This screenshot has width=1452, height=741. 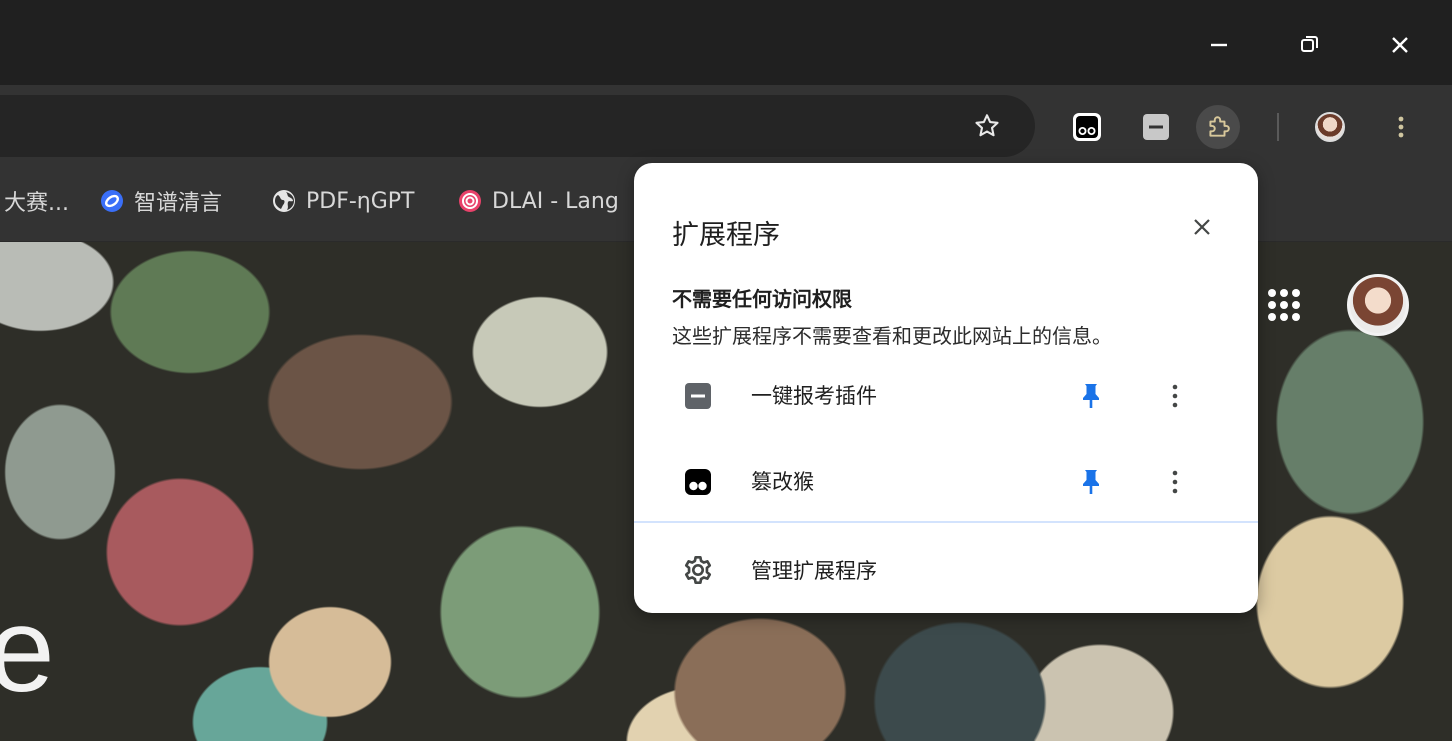 I want to click on zhipu-logo-icon, so click(x=112, y=201).